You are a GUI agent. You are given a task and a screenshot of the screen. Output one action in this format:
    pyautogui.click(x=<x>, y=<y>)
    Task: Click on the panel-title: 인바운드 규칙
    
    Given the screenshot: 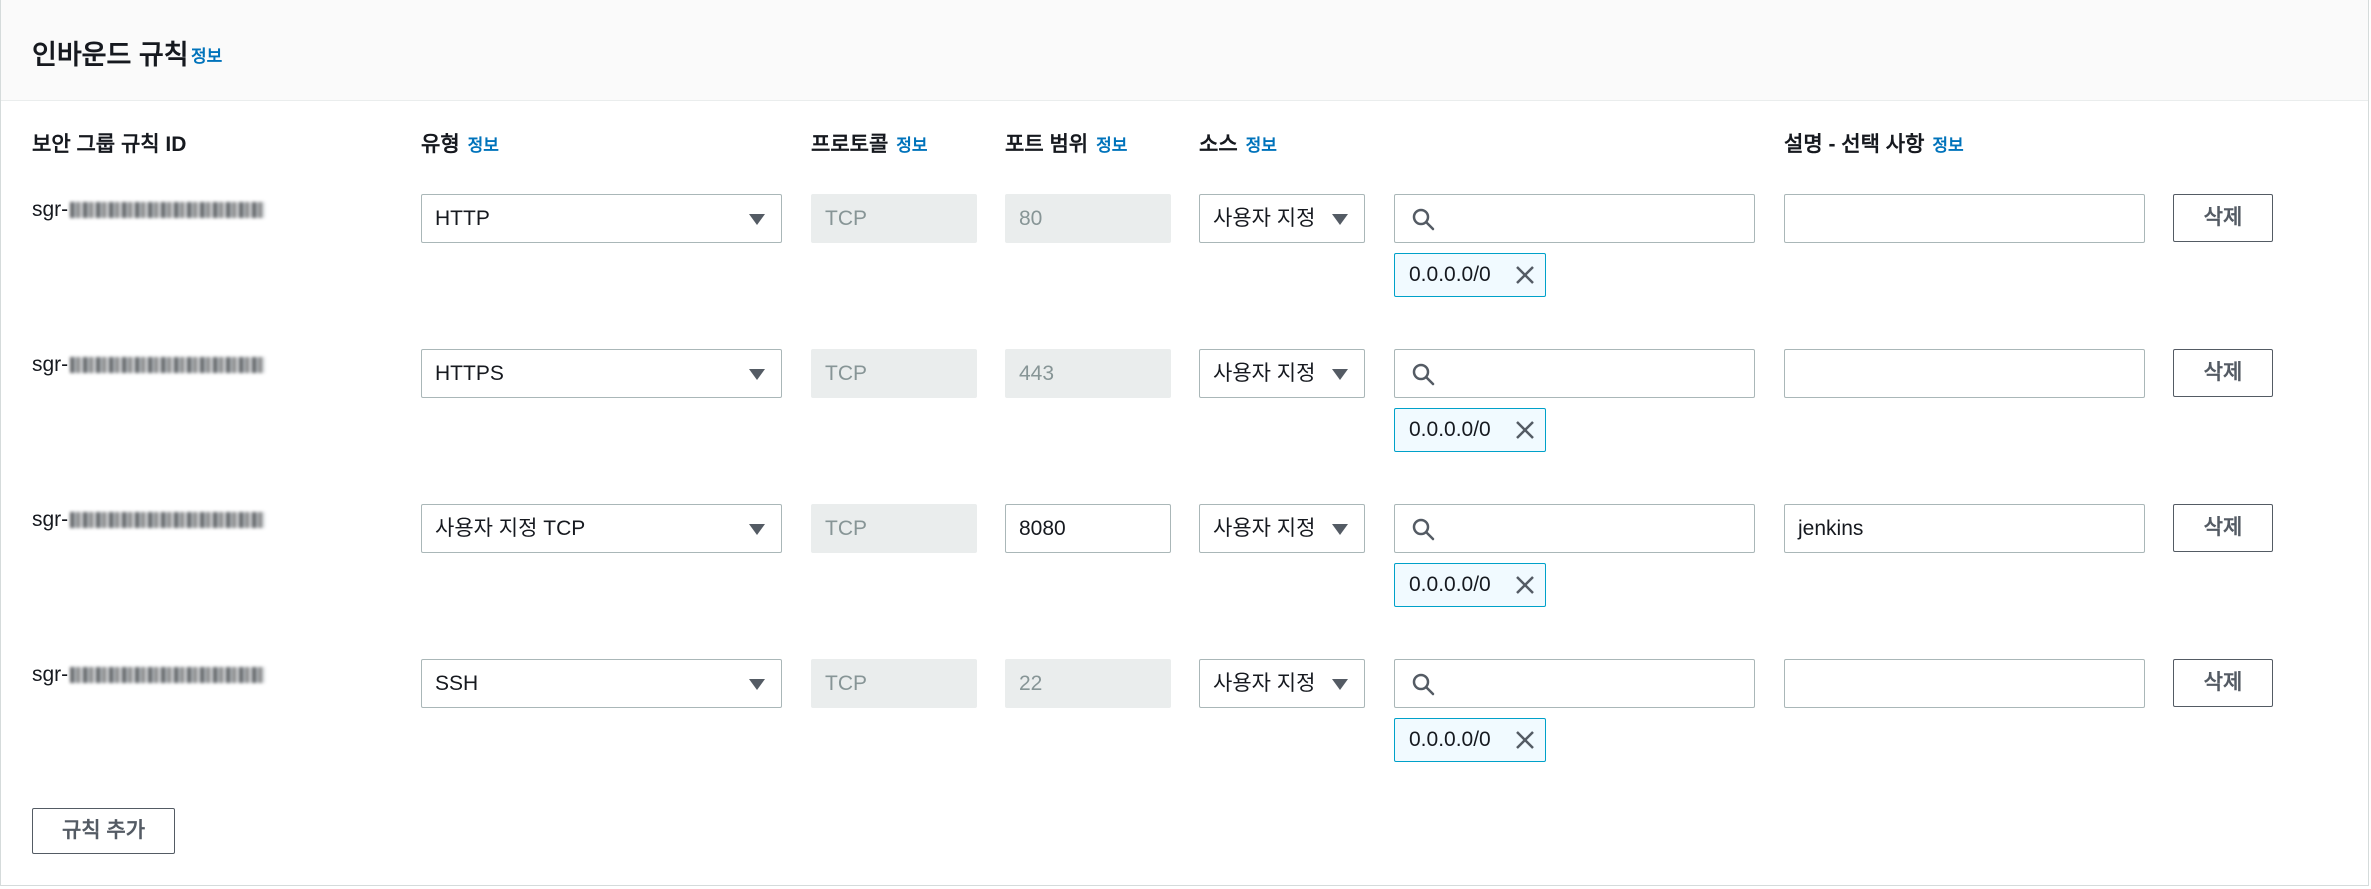 What is the action you would take?
    pyautogui.click(x=110, y=55)
    